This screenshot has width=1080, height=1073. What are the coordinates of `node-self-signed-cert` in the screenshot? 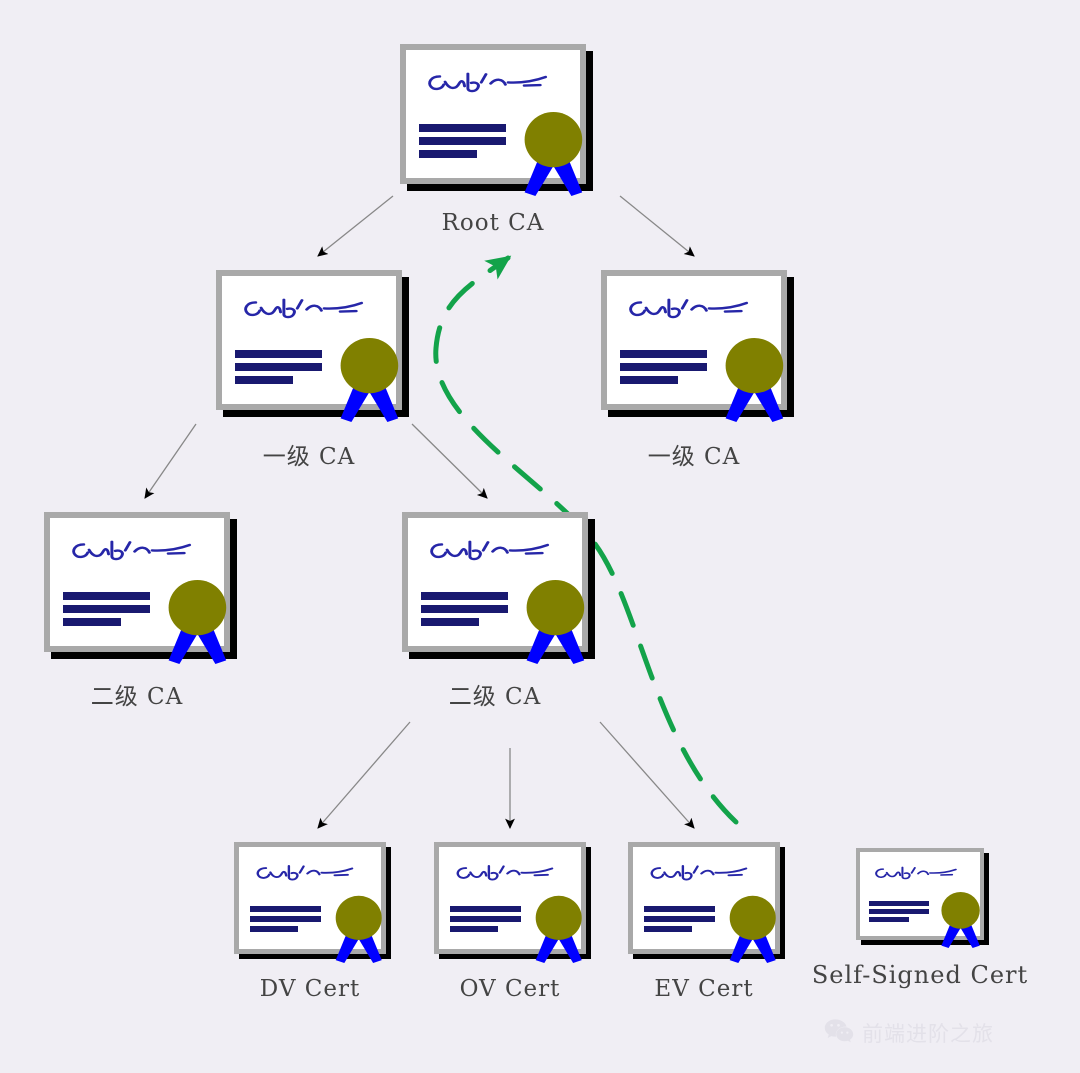 It's located at (922, 898).